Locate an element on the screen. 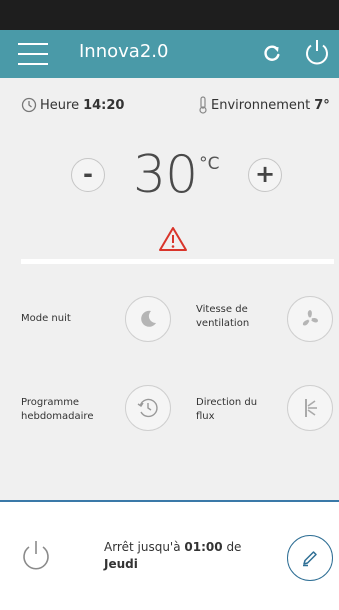 This screenshot has width=339, height=610. time-info: Heure 14:20 is located at coordinates (72, 105).